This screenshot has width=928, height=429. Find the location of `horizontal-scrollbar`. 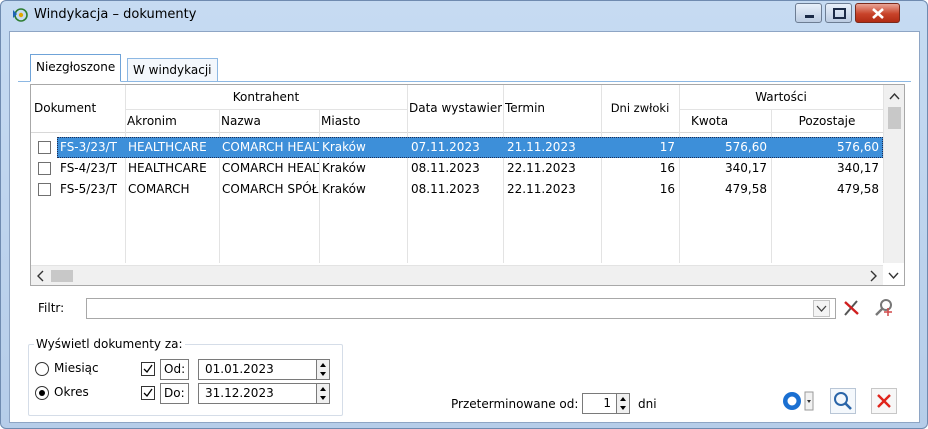

horizontal-scrollbar is located at coordinates (457, 275).